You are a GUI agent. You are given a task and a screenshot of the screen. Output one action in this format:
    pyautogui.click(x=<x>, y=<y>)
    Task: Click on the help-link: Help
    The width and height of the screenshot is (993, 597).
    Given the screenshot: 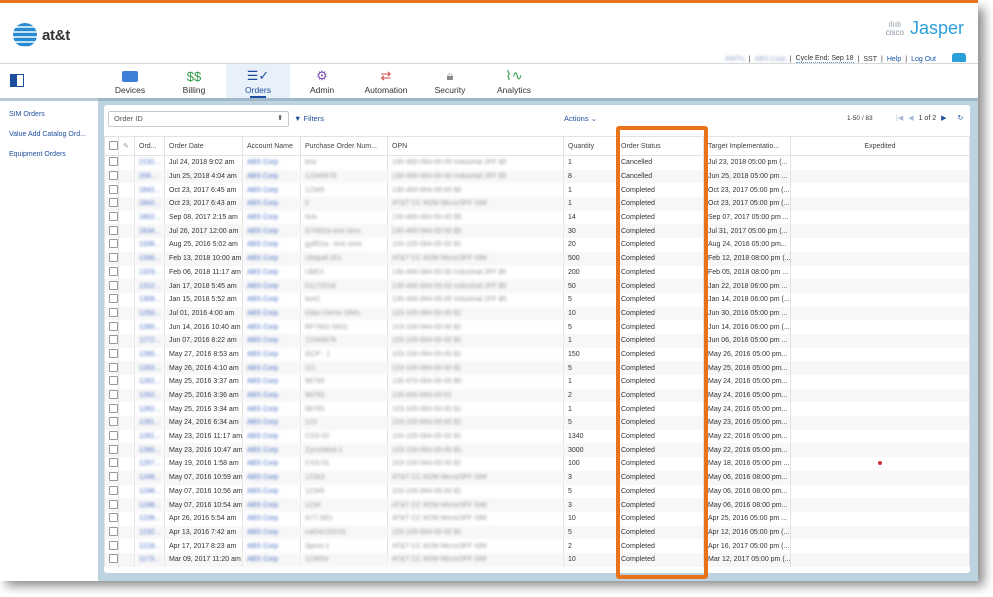 What is the action you would take?
    pyautogui.click(x=894, y=59)
    